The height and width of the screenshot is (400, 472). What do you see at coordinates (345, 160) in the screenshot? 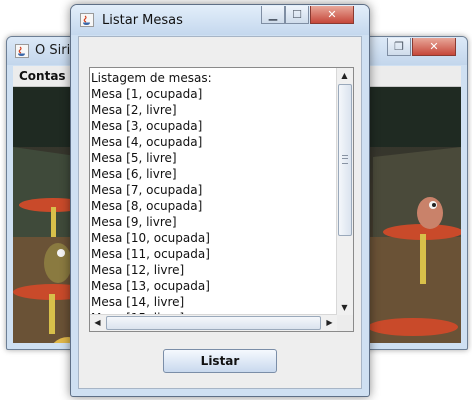
I see `vertical-scroll-thumb` at bounding box center [345, 160].